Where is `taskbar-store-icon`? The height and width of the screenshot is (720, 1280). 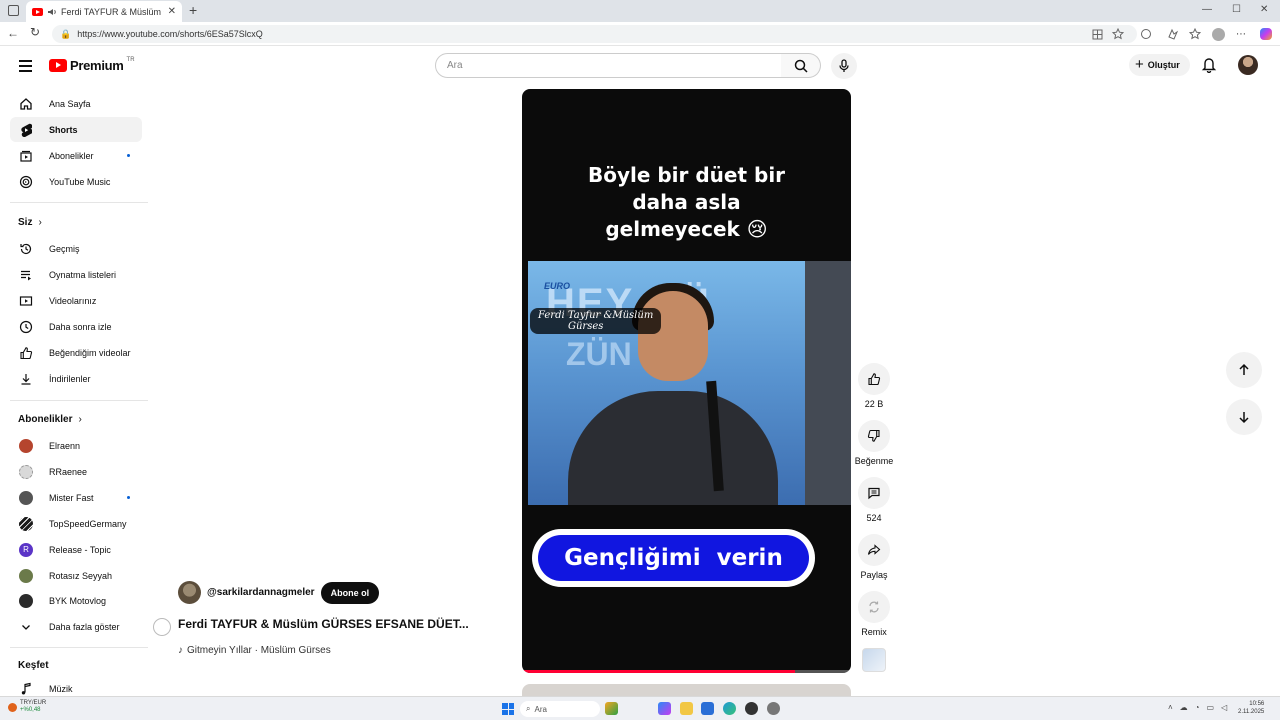
taskbar-store-icon is located at coordinates (707, 708).